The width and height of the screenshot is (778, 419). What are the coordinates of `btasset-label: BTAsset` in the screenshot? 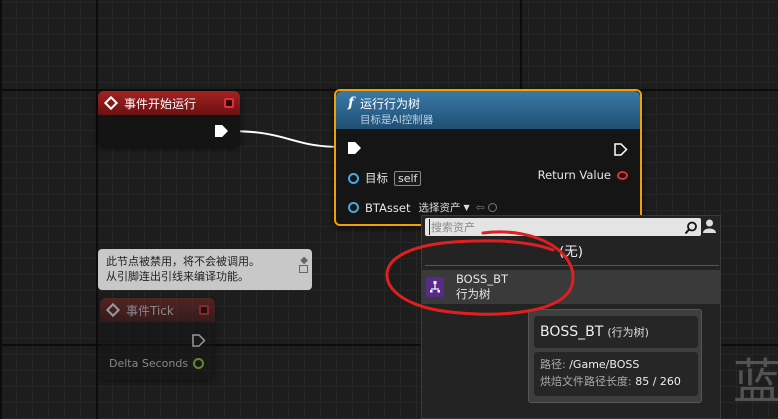 It's located at (388, 207).